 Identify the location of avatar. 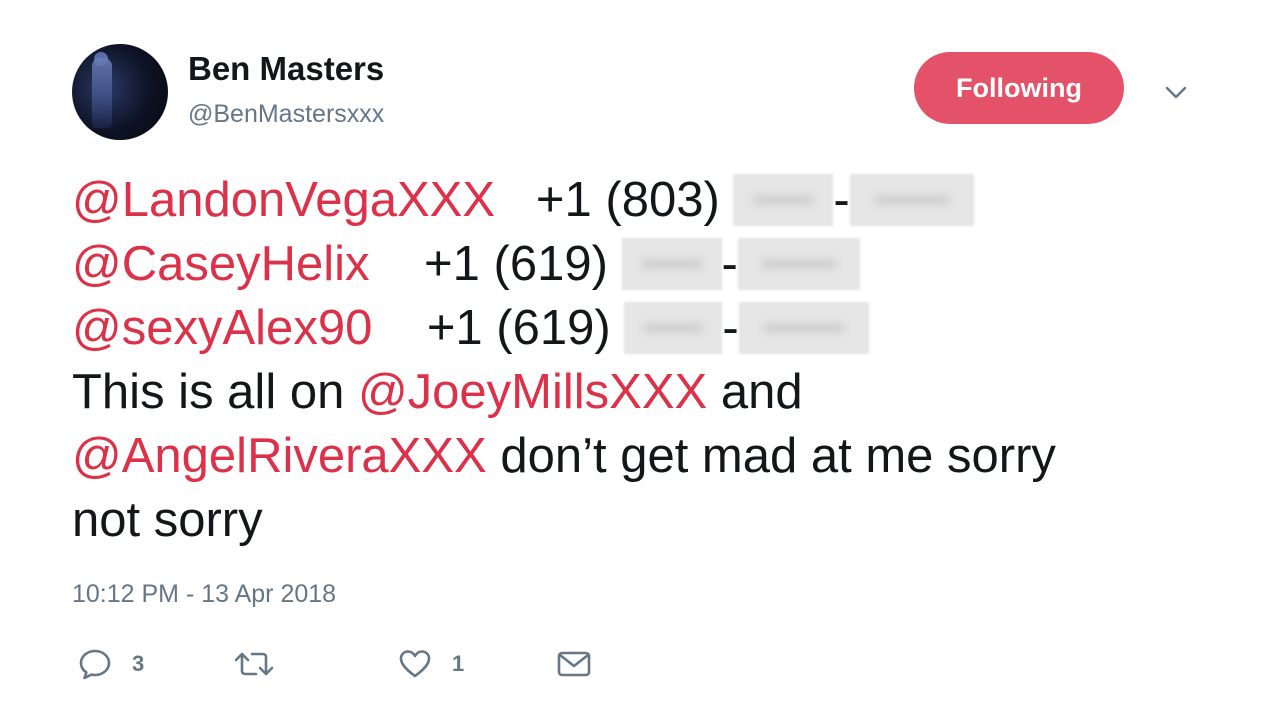
(120, 92).